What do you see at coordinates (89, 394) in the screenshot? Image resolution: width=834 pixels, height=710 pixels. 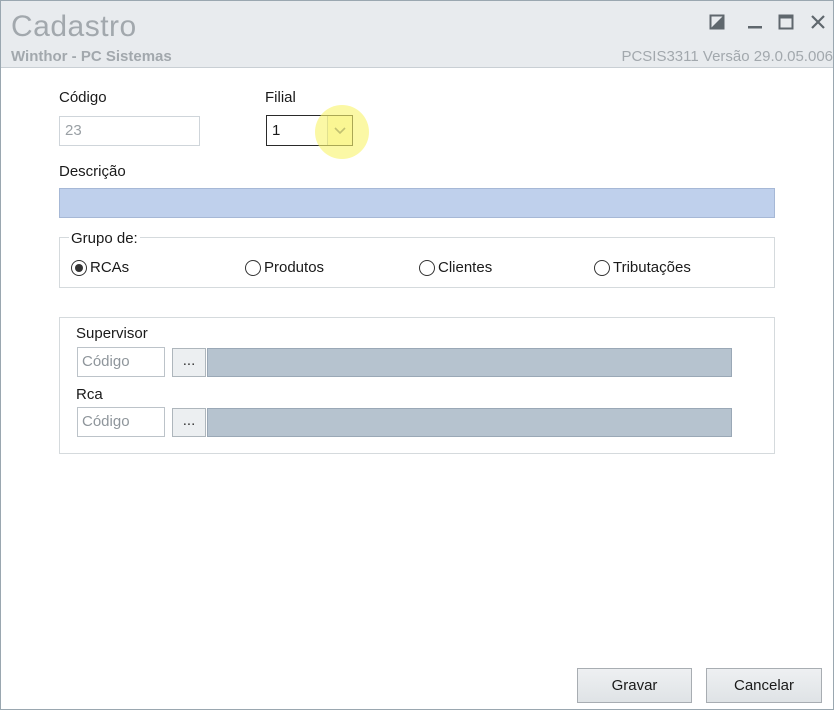 I see `rca-label: Rca` at bounding box center [89, 394].